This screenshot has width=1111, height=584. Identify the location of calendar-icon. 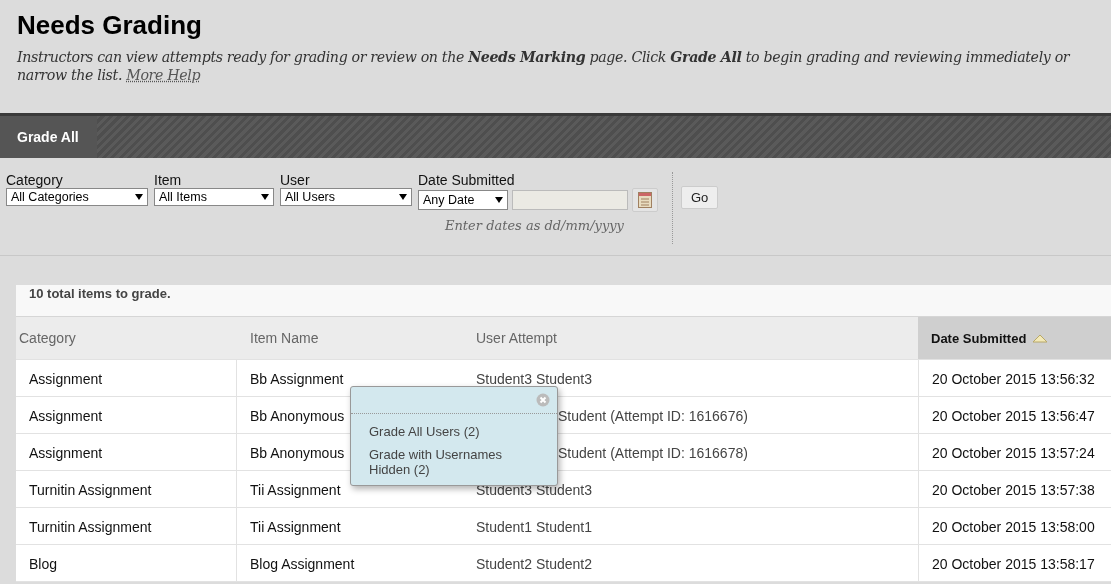
(645, 200).